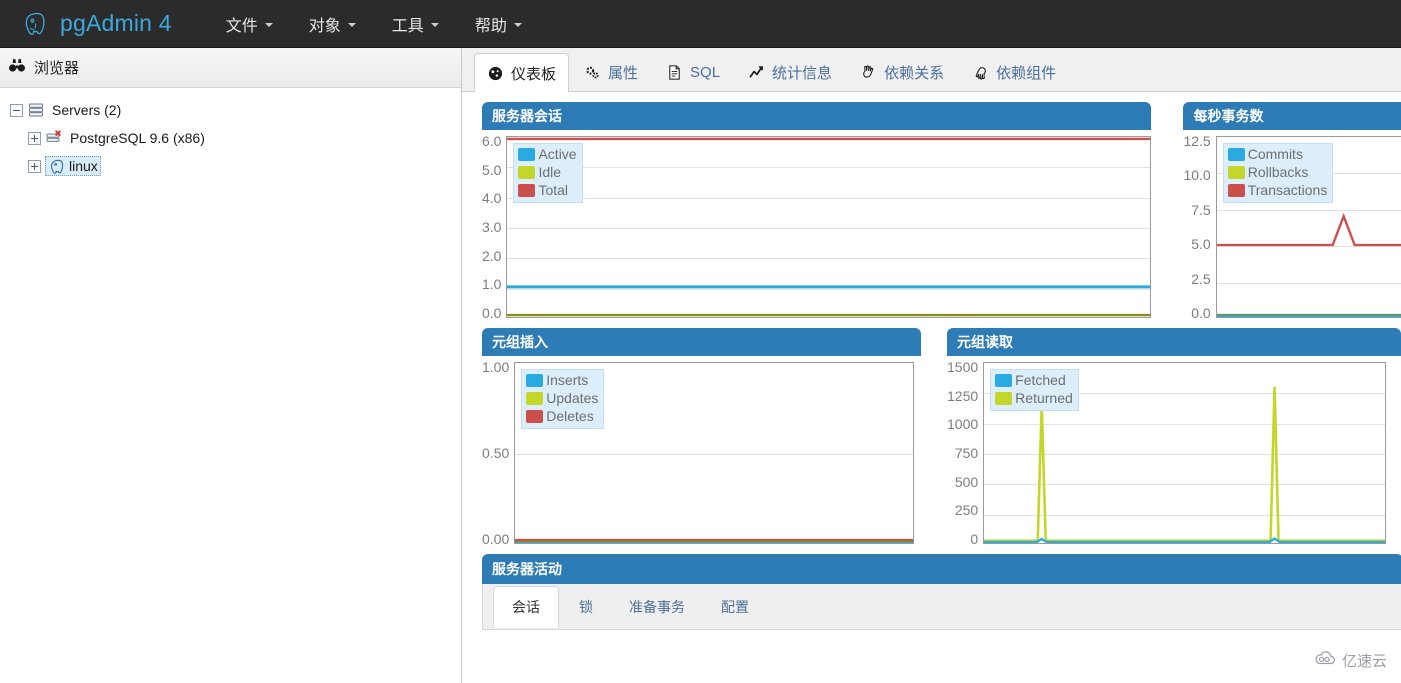  What do you see at coordinates (714, 453) in the screenshot?
I see `chart-tuples-in-plot: Inserts Updates Deletes` at bounding box center [714, 453].